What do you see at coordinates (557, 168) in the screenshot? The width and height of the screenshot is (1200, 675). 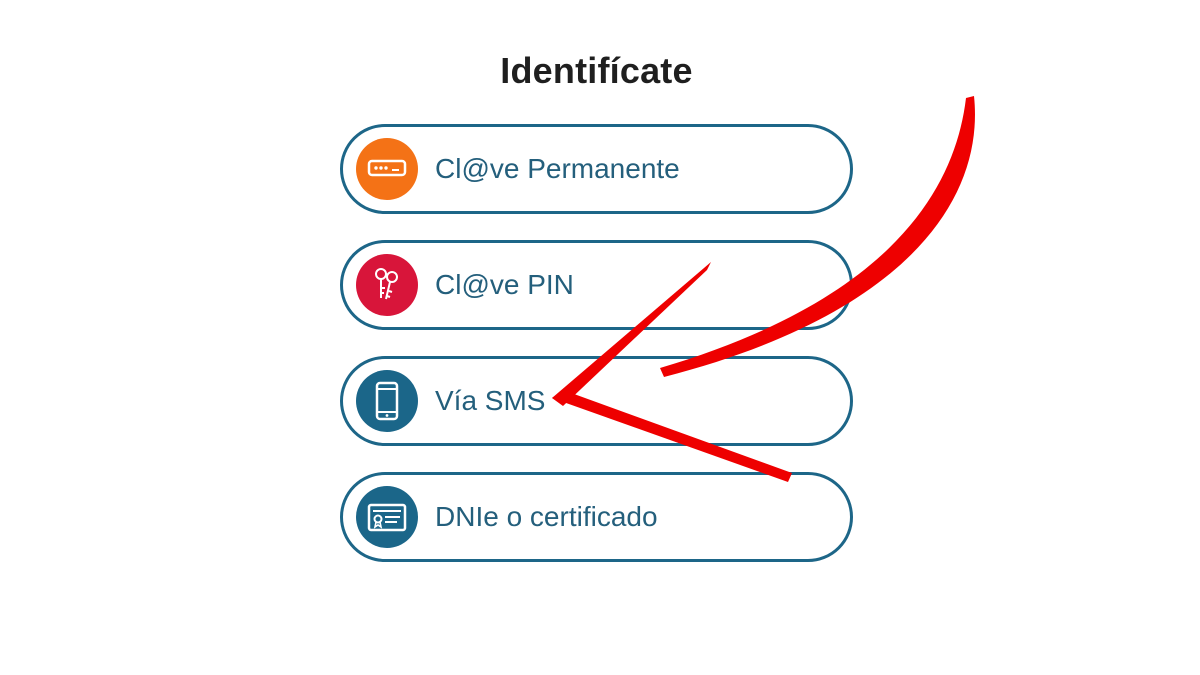 I see `clave-permanente-label: Cl@ve Permanente` at bounding box center [557, 168].